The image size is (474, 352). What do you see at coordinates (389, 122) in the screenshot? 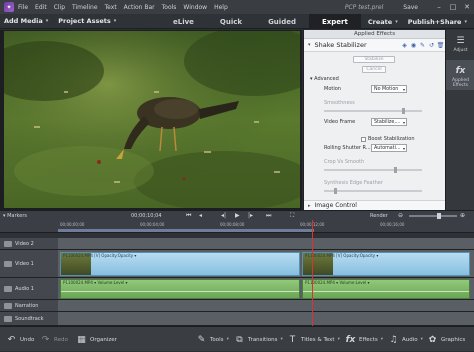
I see `video-frame-select: Stabilize,... ▾` at bounding box center [389, 122].